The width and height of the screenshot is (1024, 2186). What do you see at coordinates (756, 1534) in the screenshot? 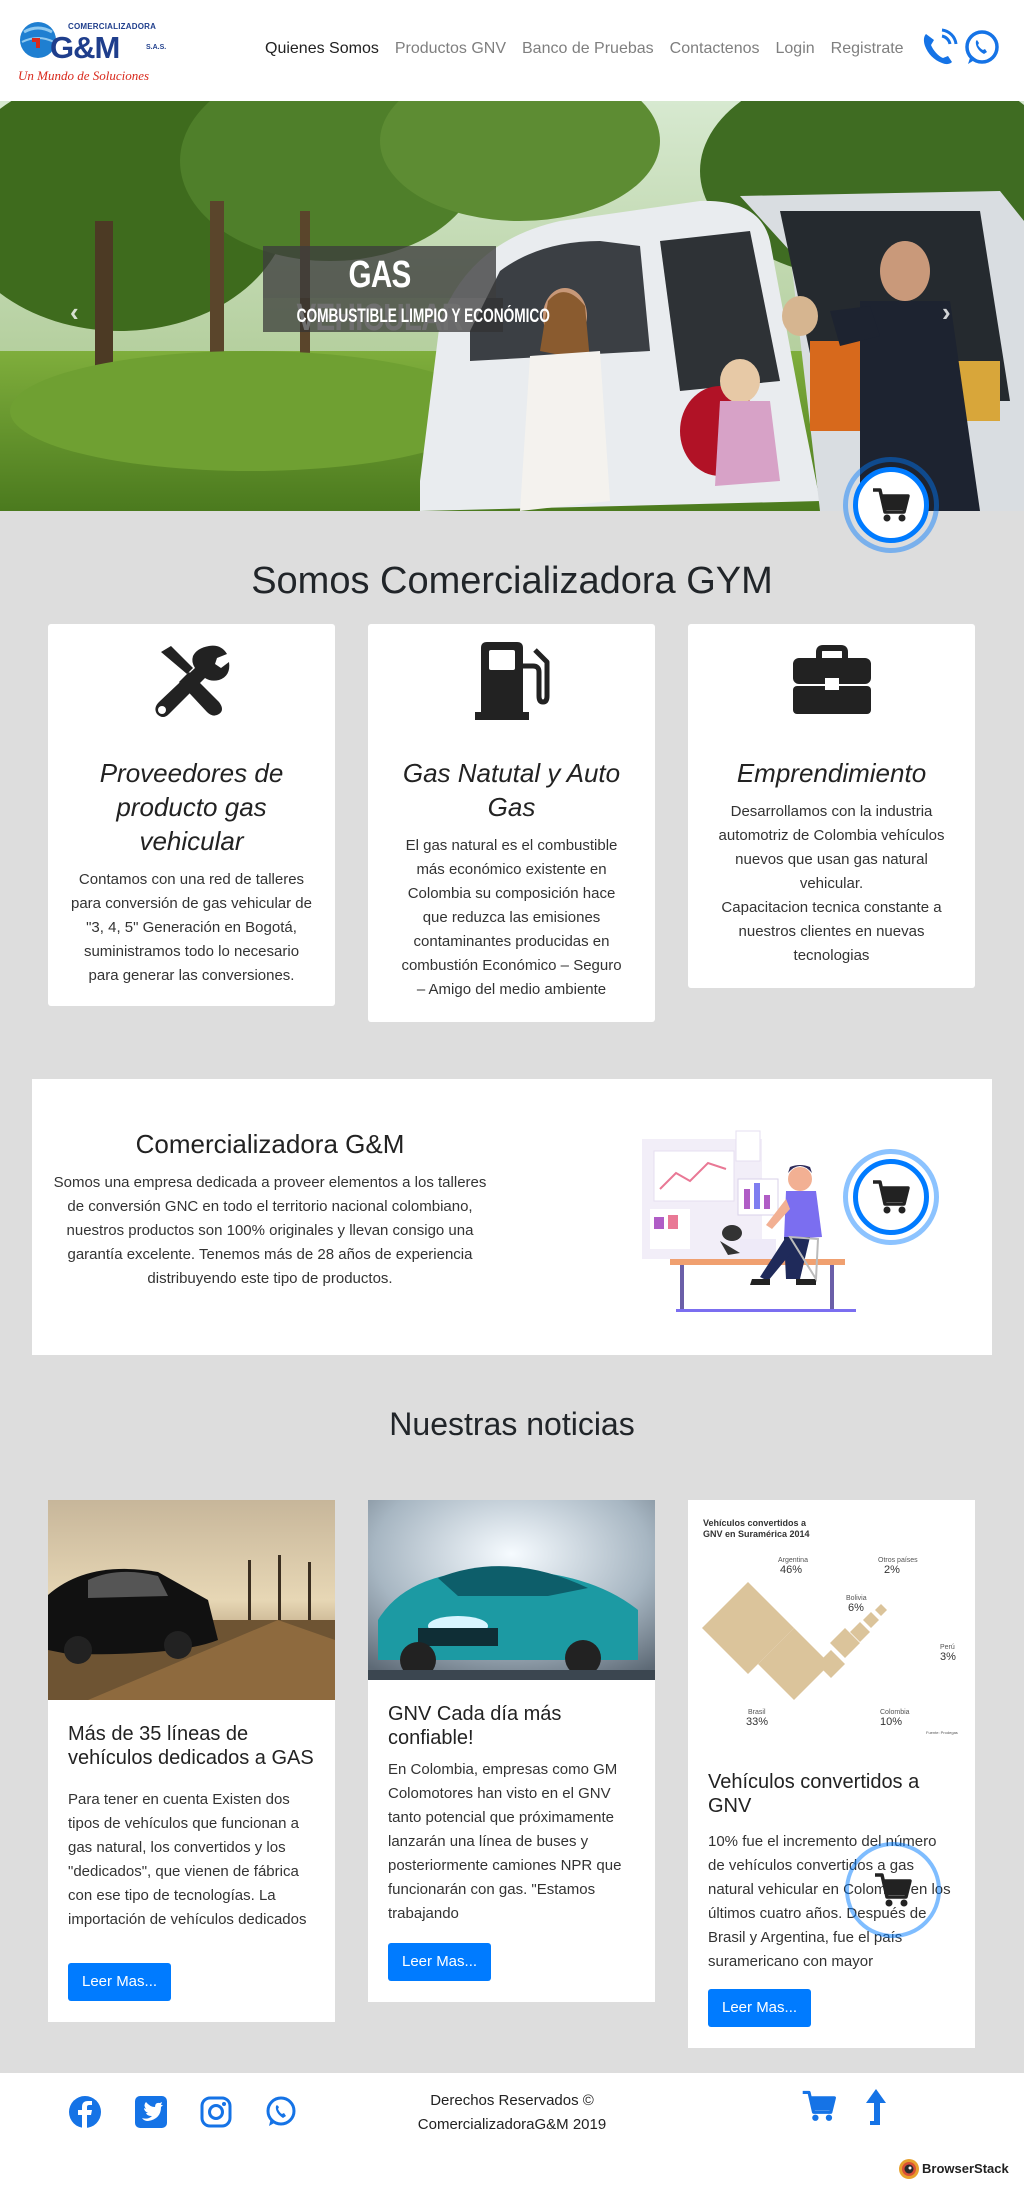
I see `infographic-title-line-2: GNV en Suramérica 2014` at bounding box center [756, 1534].